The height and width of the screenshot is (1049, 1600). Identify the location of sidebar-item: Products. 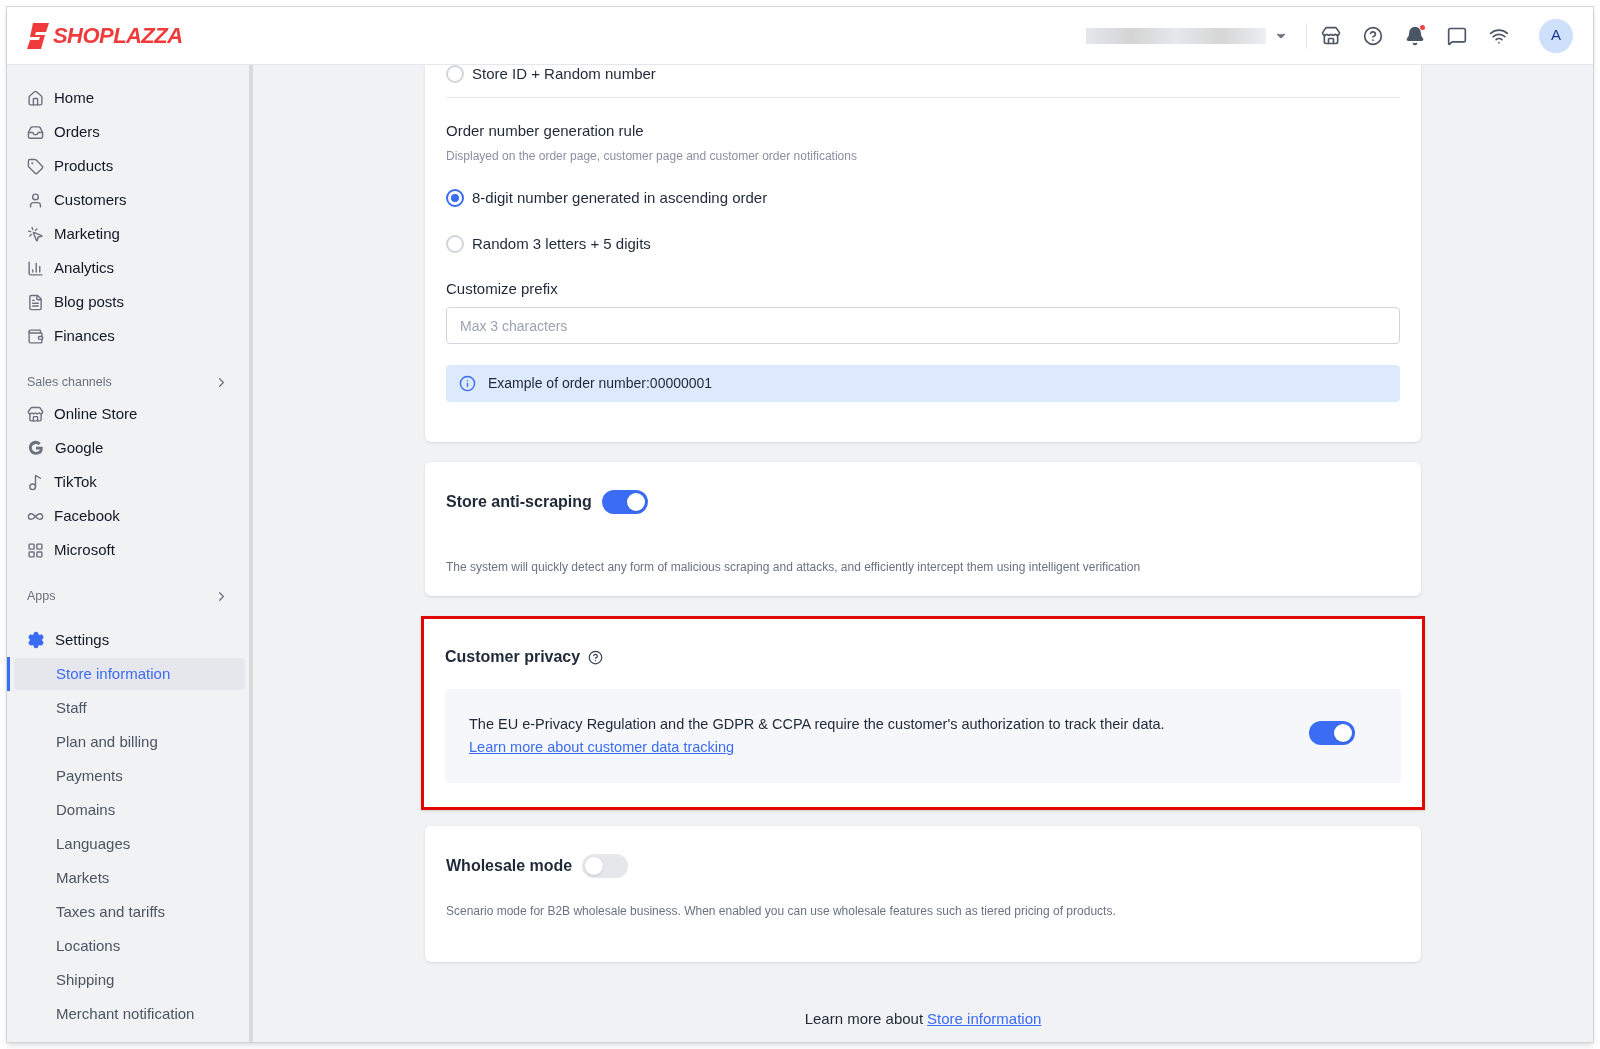
(128, 166).